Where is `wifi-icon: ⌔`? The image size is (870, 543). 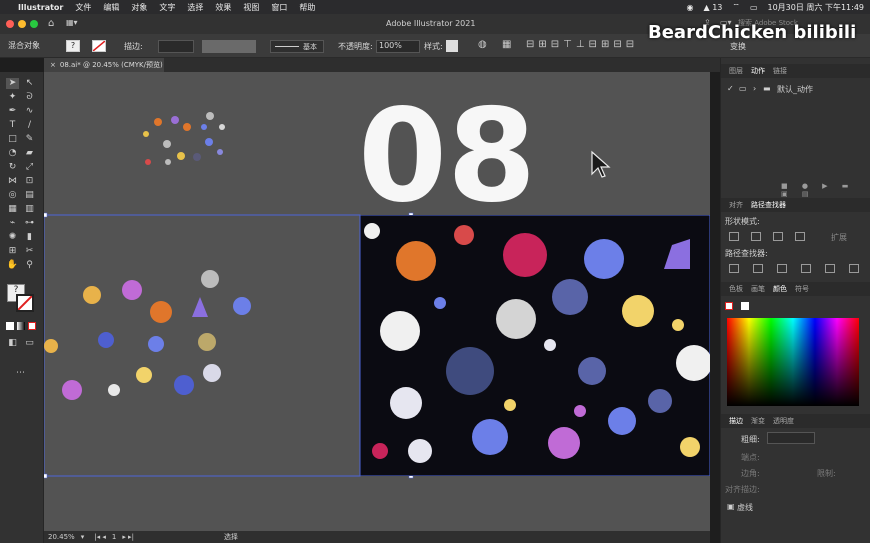 wifi-icon: ⌔ is located at coordinates (736, 7).